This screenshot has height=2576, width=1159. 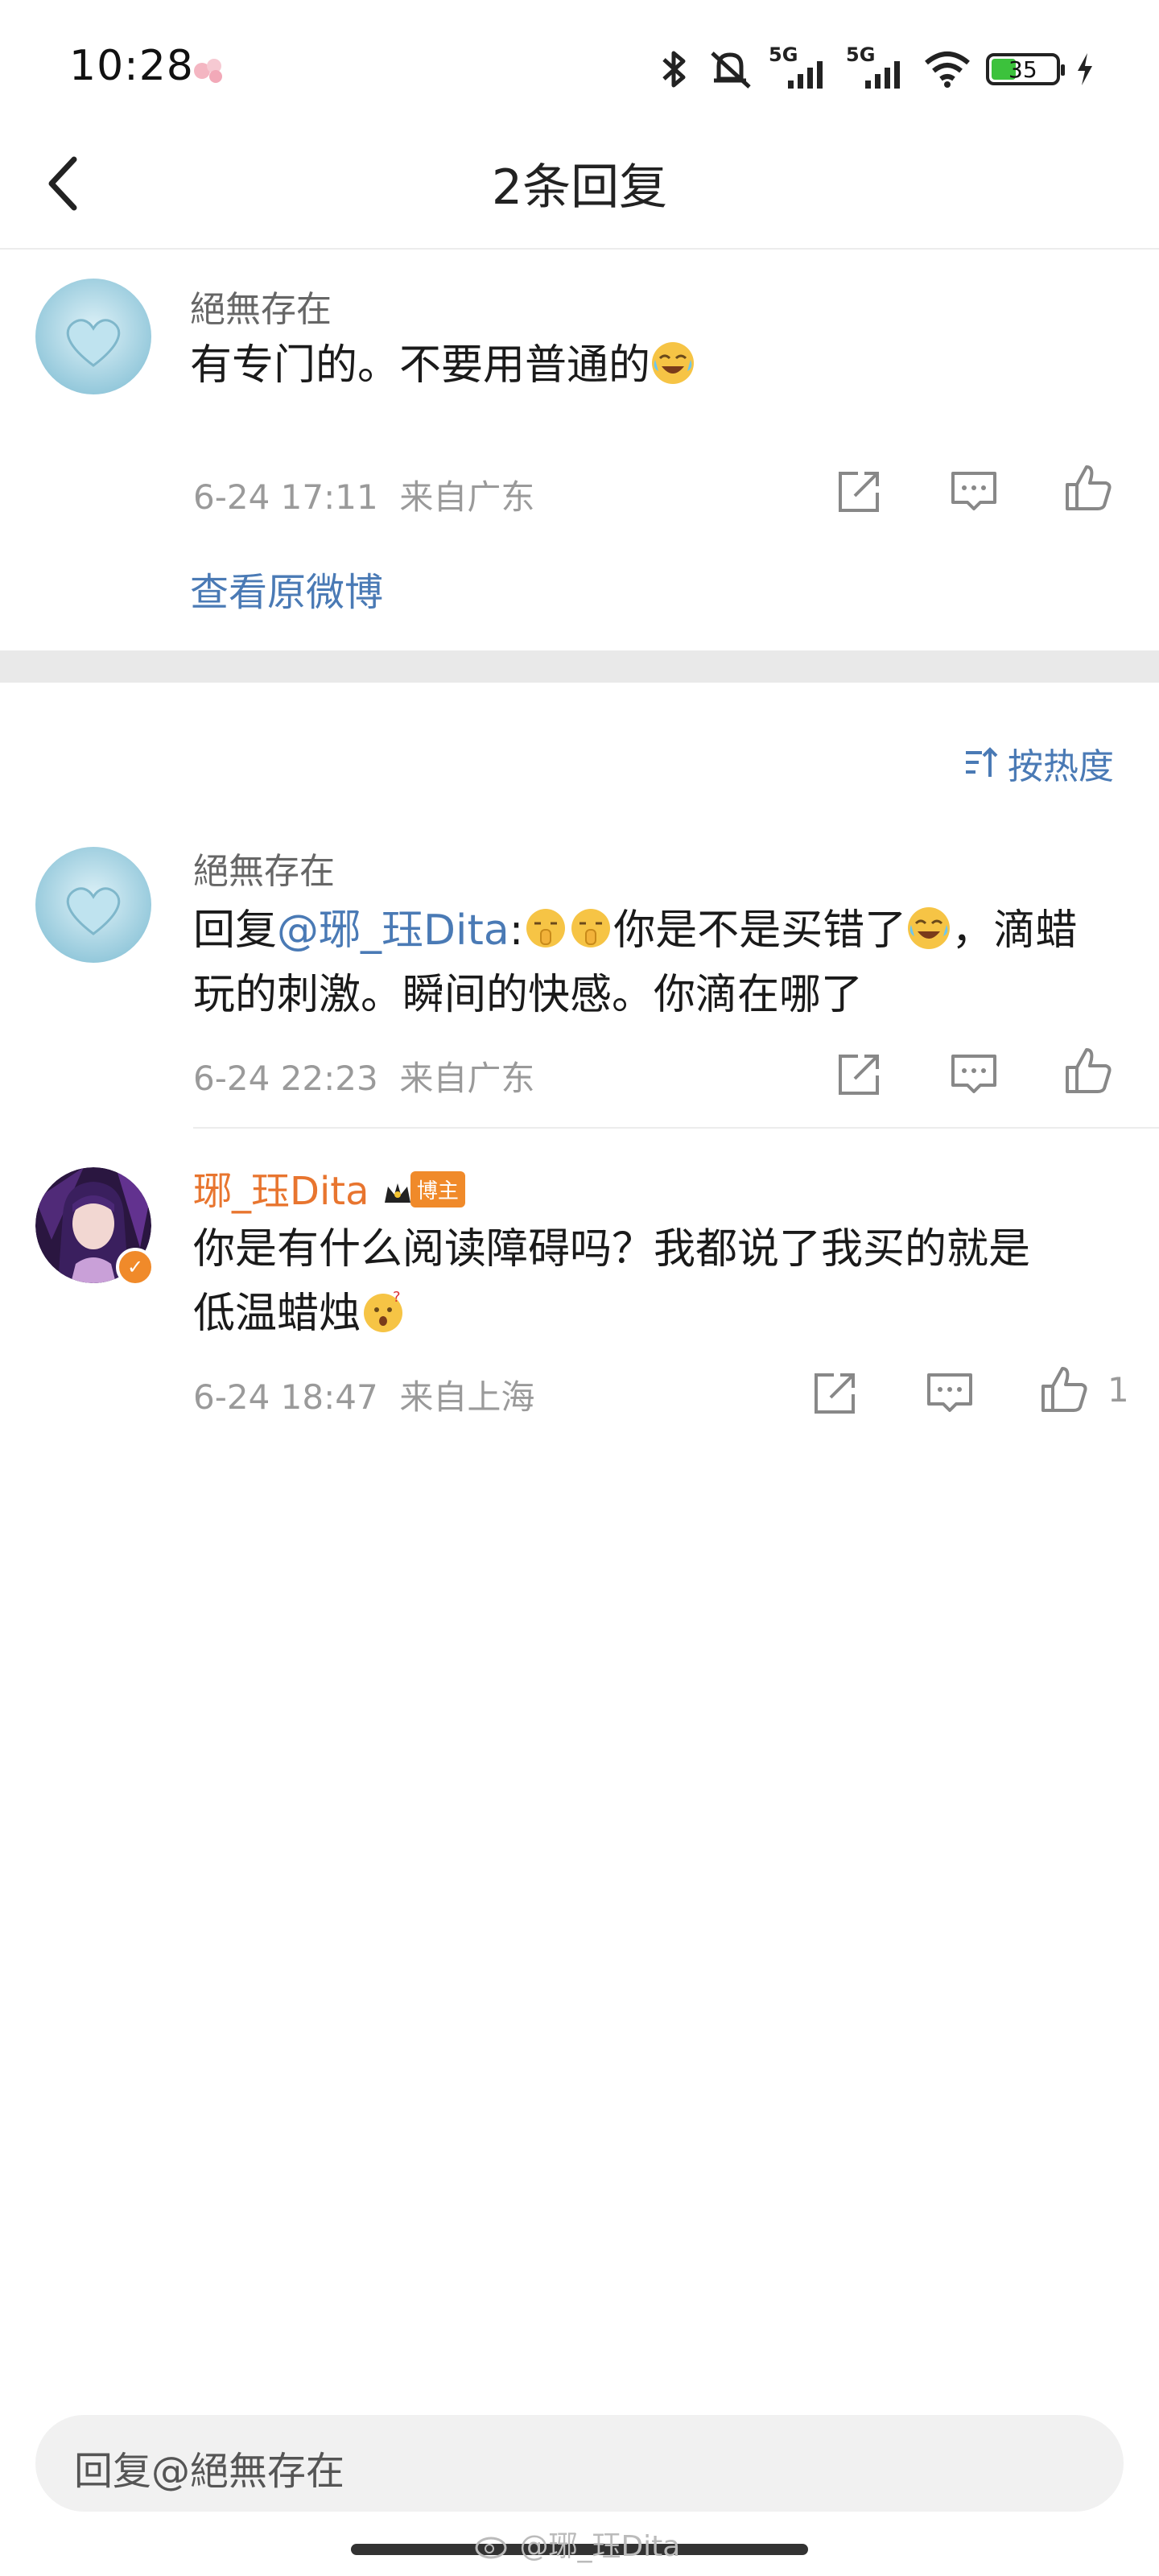 What do you see at coordinates (467, 497) in the screenshot?
I see `comment-location: 来自广东` at bounding box center [467, 497].